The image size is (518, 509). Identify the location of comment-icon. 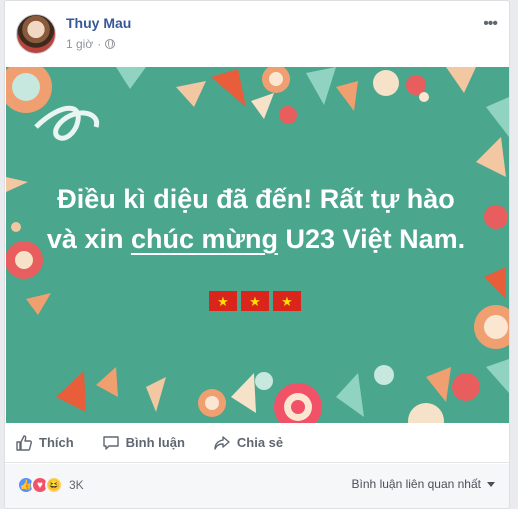
(110, 442).